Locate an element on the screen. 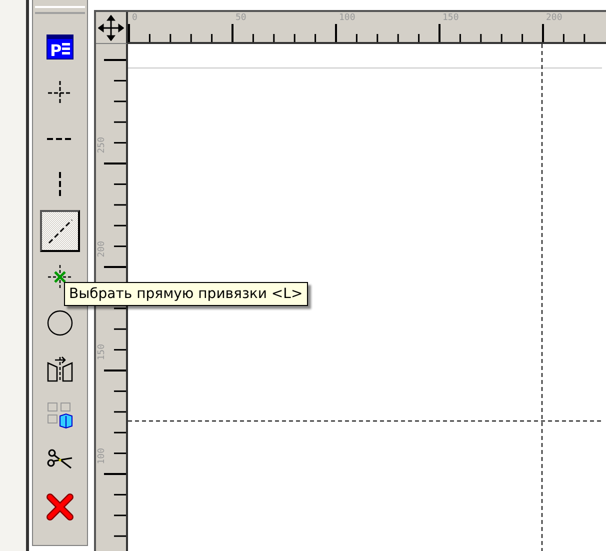 Image resolution: width=606 pixels, height=551 pixels. ruler-corner is located at coordinates (112, 28).